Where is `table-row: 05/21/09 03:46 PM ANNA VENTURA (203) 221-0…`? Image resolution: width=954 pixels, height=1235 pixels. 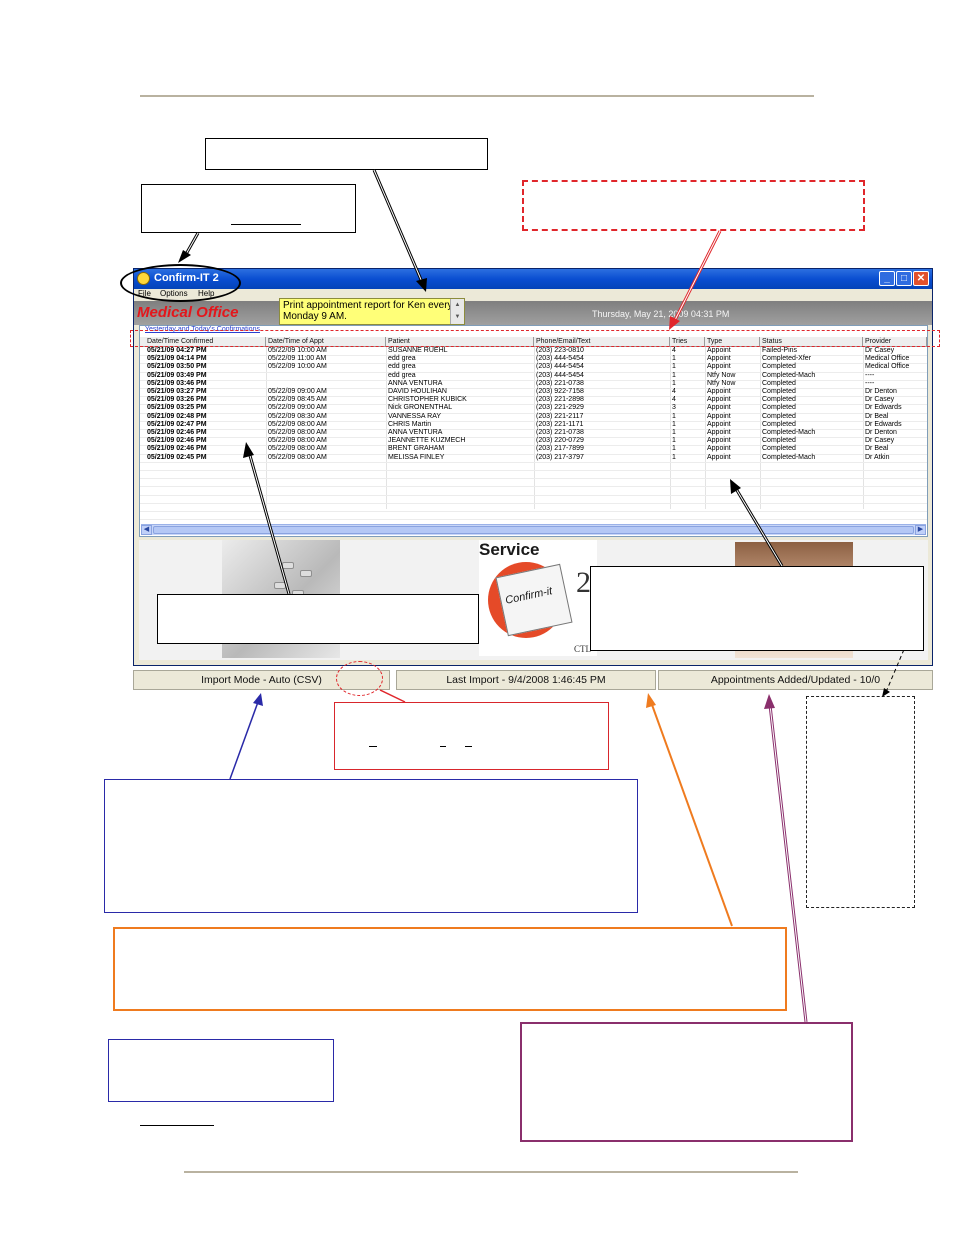
table-row: 05/21/09 03:46 PM ANNA VENTURA (203) 221-0… is located at coordinates (533, 384).